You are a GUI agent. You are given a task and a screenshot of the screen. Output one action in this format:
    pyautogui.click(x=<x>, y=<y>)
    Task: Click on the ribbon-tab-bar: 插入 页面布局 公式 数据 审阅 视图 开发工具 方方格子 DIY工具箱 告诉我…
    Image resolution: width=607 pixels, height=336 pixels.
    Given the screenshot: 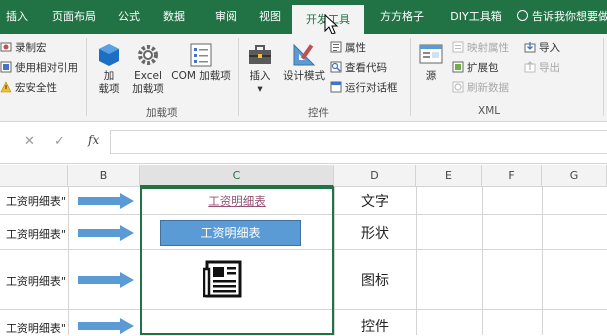 What is the action you would take?
    pyautogui.click(x=303, y=17)
    